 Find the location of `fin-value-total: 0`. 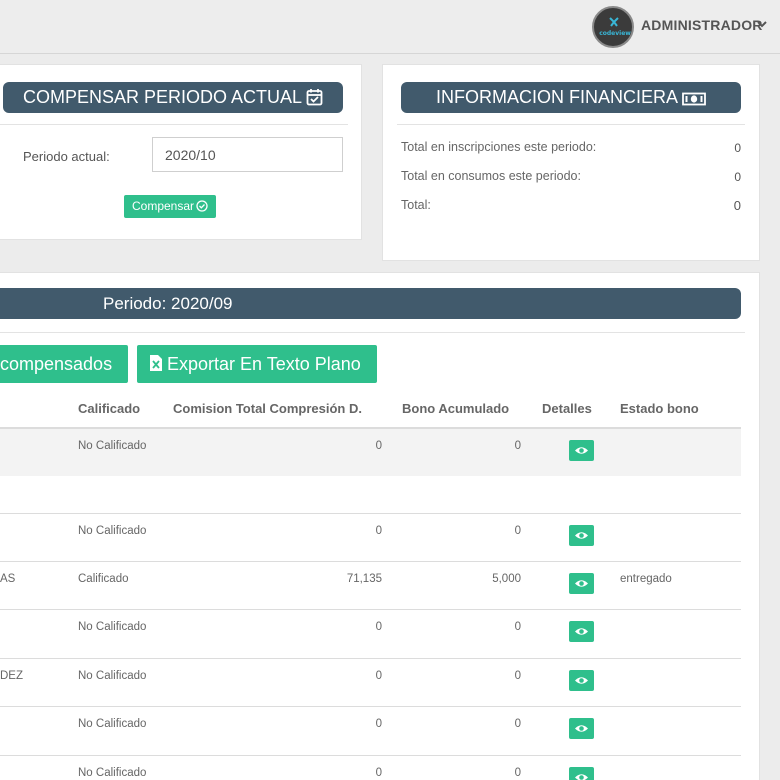

fin-value-total: 0 is located at coordinates (737, 205).